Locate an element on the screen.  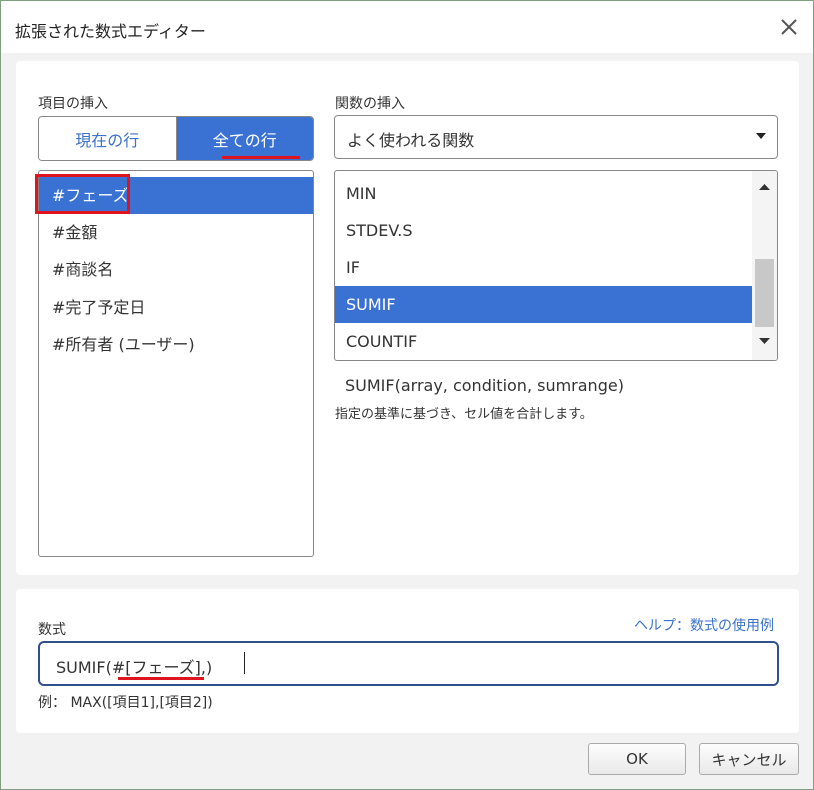
row-scope-toggle: 現在の行 全ての行 is located at coordinates (176, 138).